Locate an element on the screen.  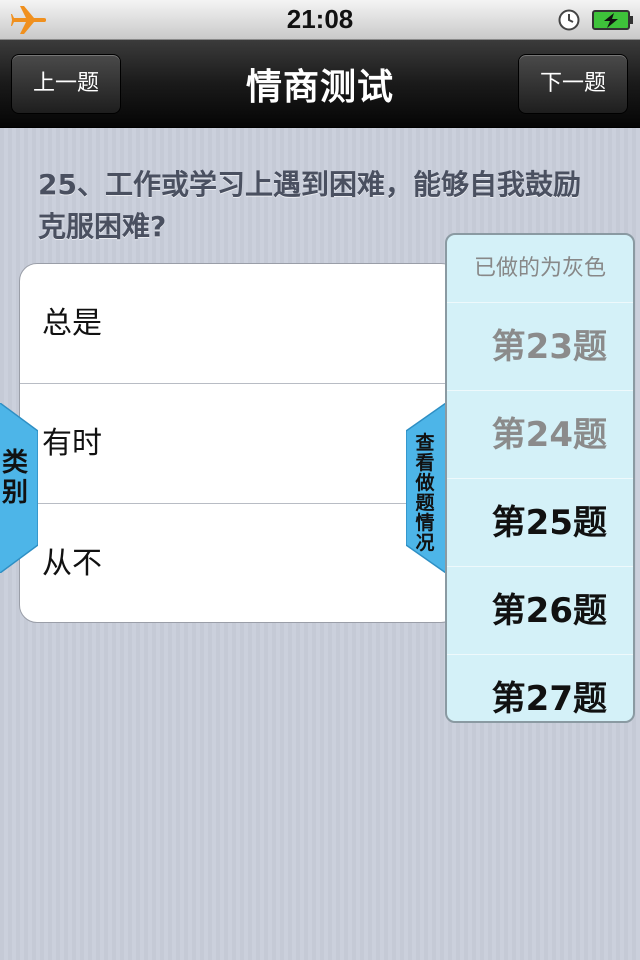
status-bar: 21:08 is located at coordinates (320, 20).